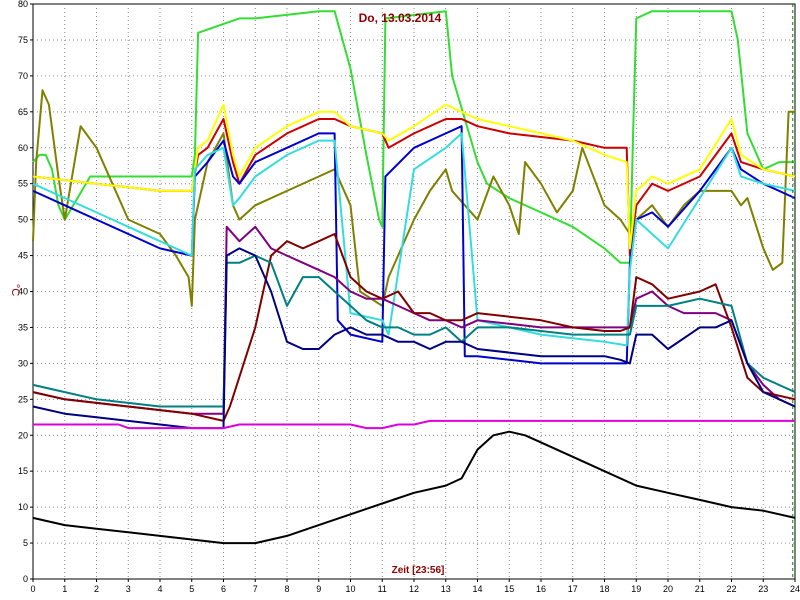 This screenshot has width=800, height=600. I want to click on y-tick-label: 35, so click(23, 327).